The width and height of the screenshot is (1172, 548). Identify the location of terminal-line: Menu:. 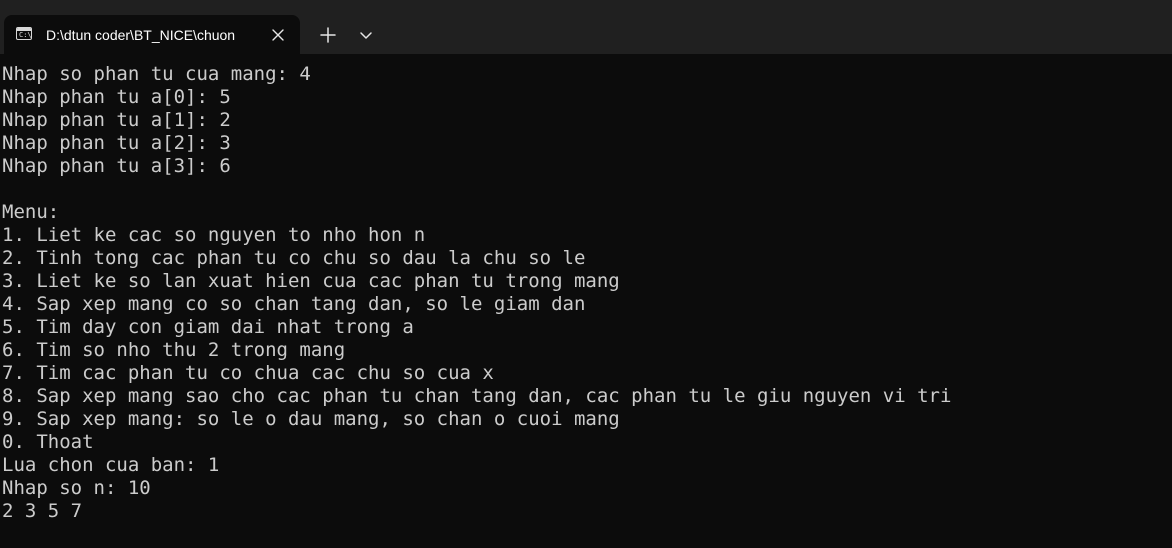
(31, 212).